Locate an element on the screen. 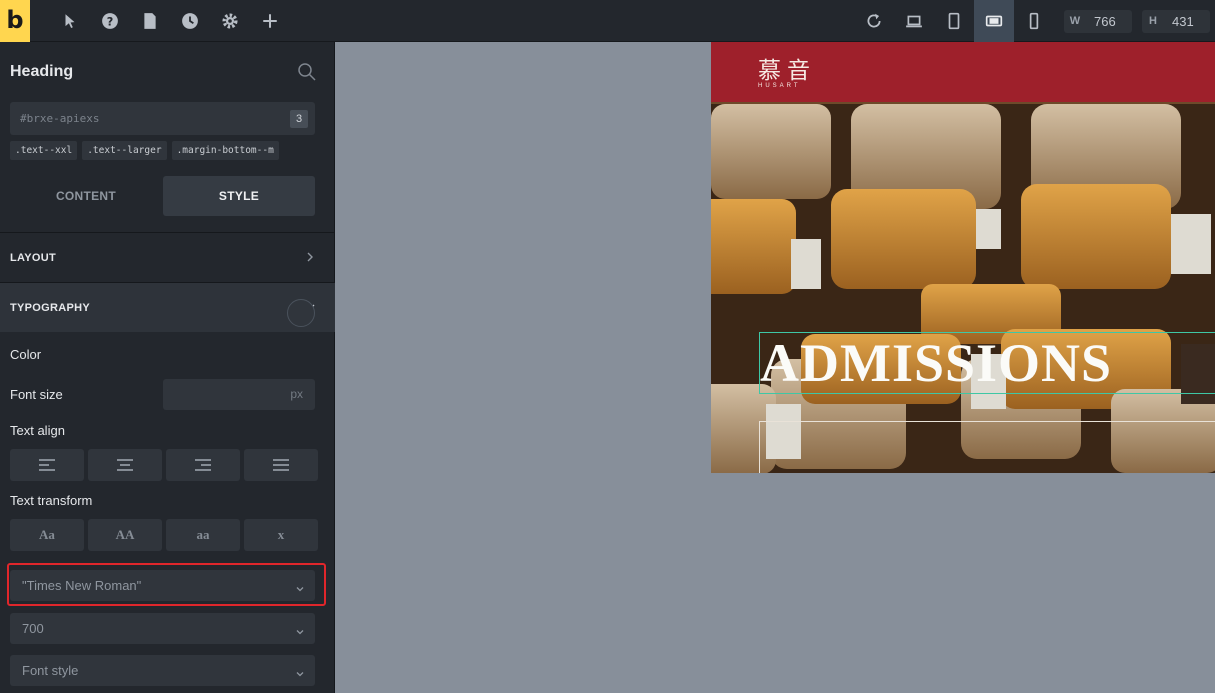  refresh-icon is located at coordinates (874, 21).